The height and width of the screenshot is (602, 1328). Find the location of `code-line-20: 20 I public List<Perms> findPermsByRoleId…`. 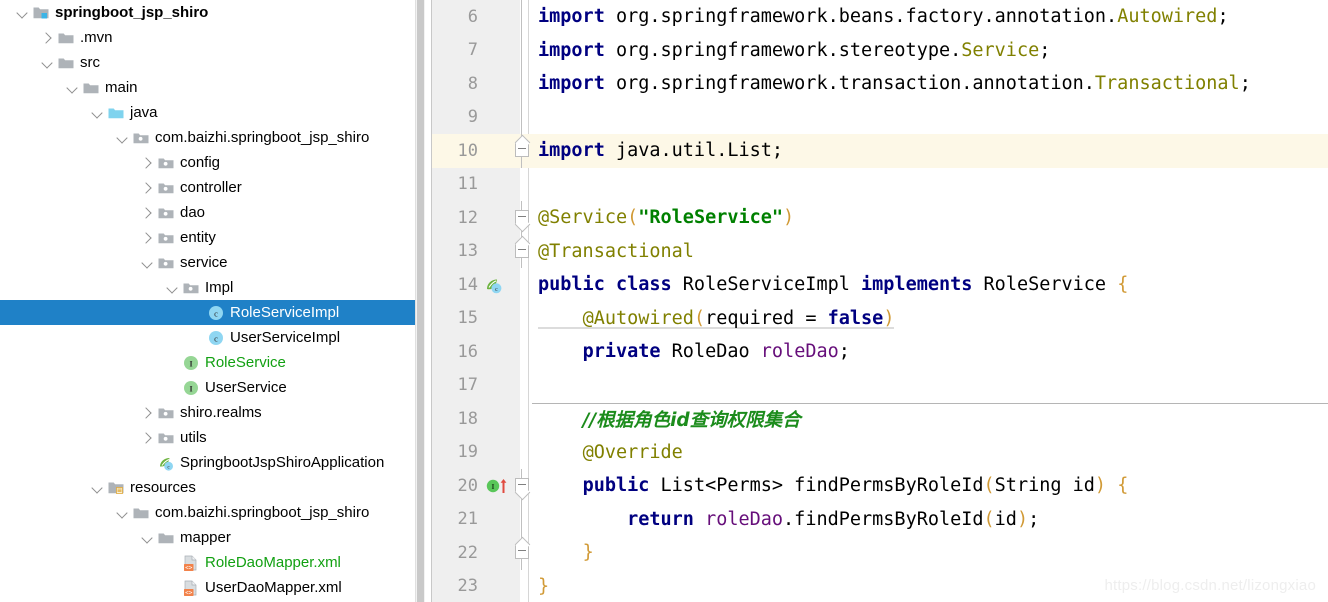

code-line-20: 20 I public List<Perms> findPermsByRoleId… is located at coordinates (880, 486).